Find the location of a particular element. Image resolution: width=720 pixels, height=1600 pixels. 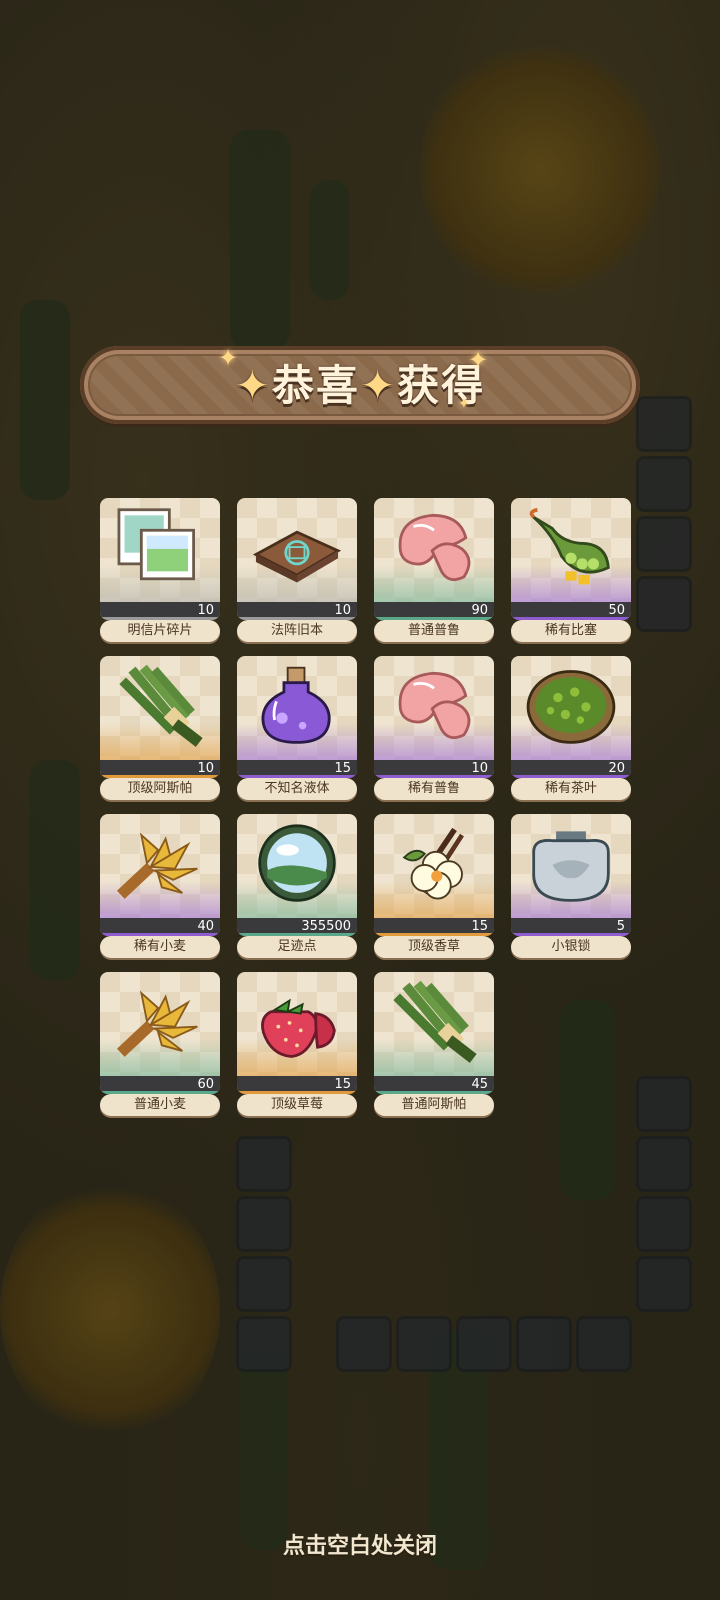

item-name: 稀有比塞 is located at coordinates (571, 631).